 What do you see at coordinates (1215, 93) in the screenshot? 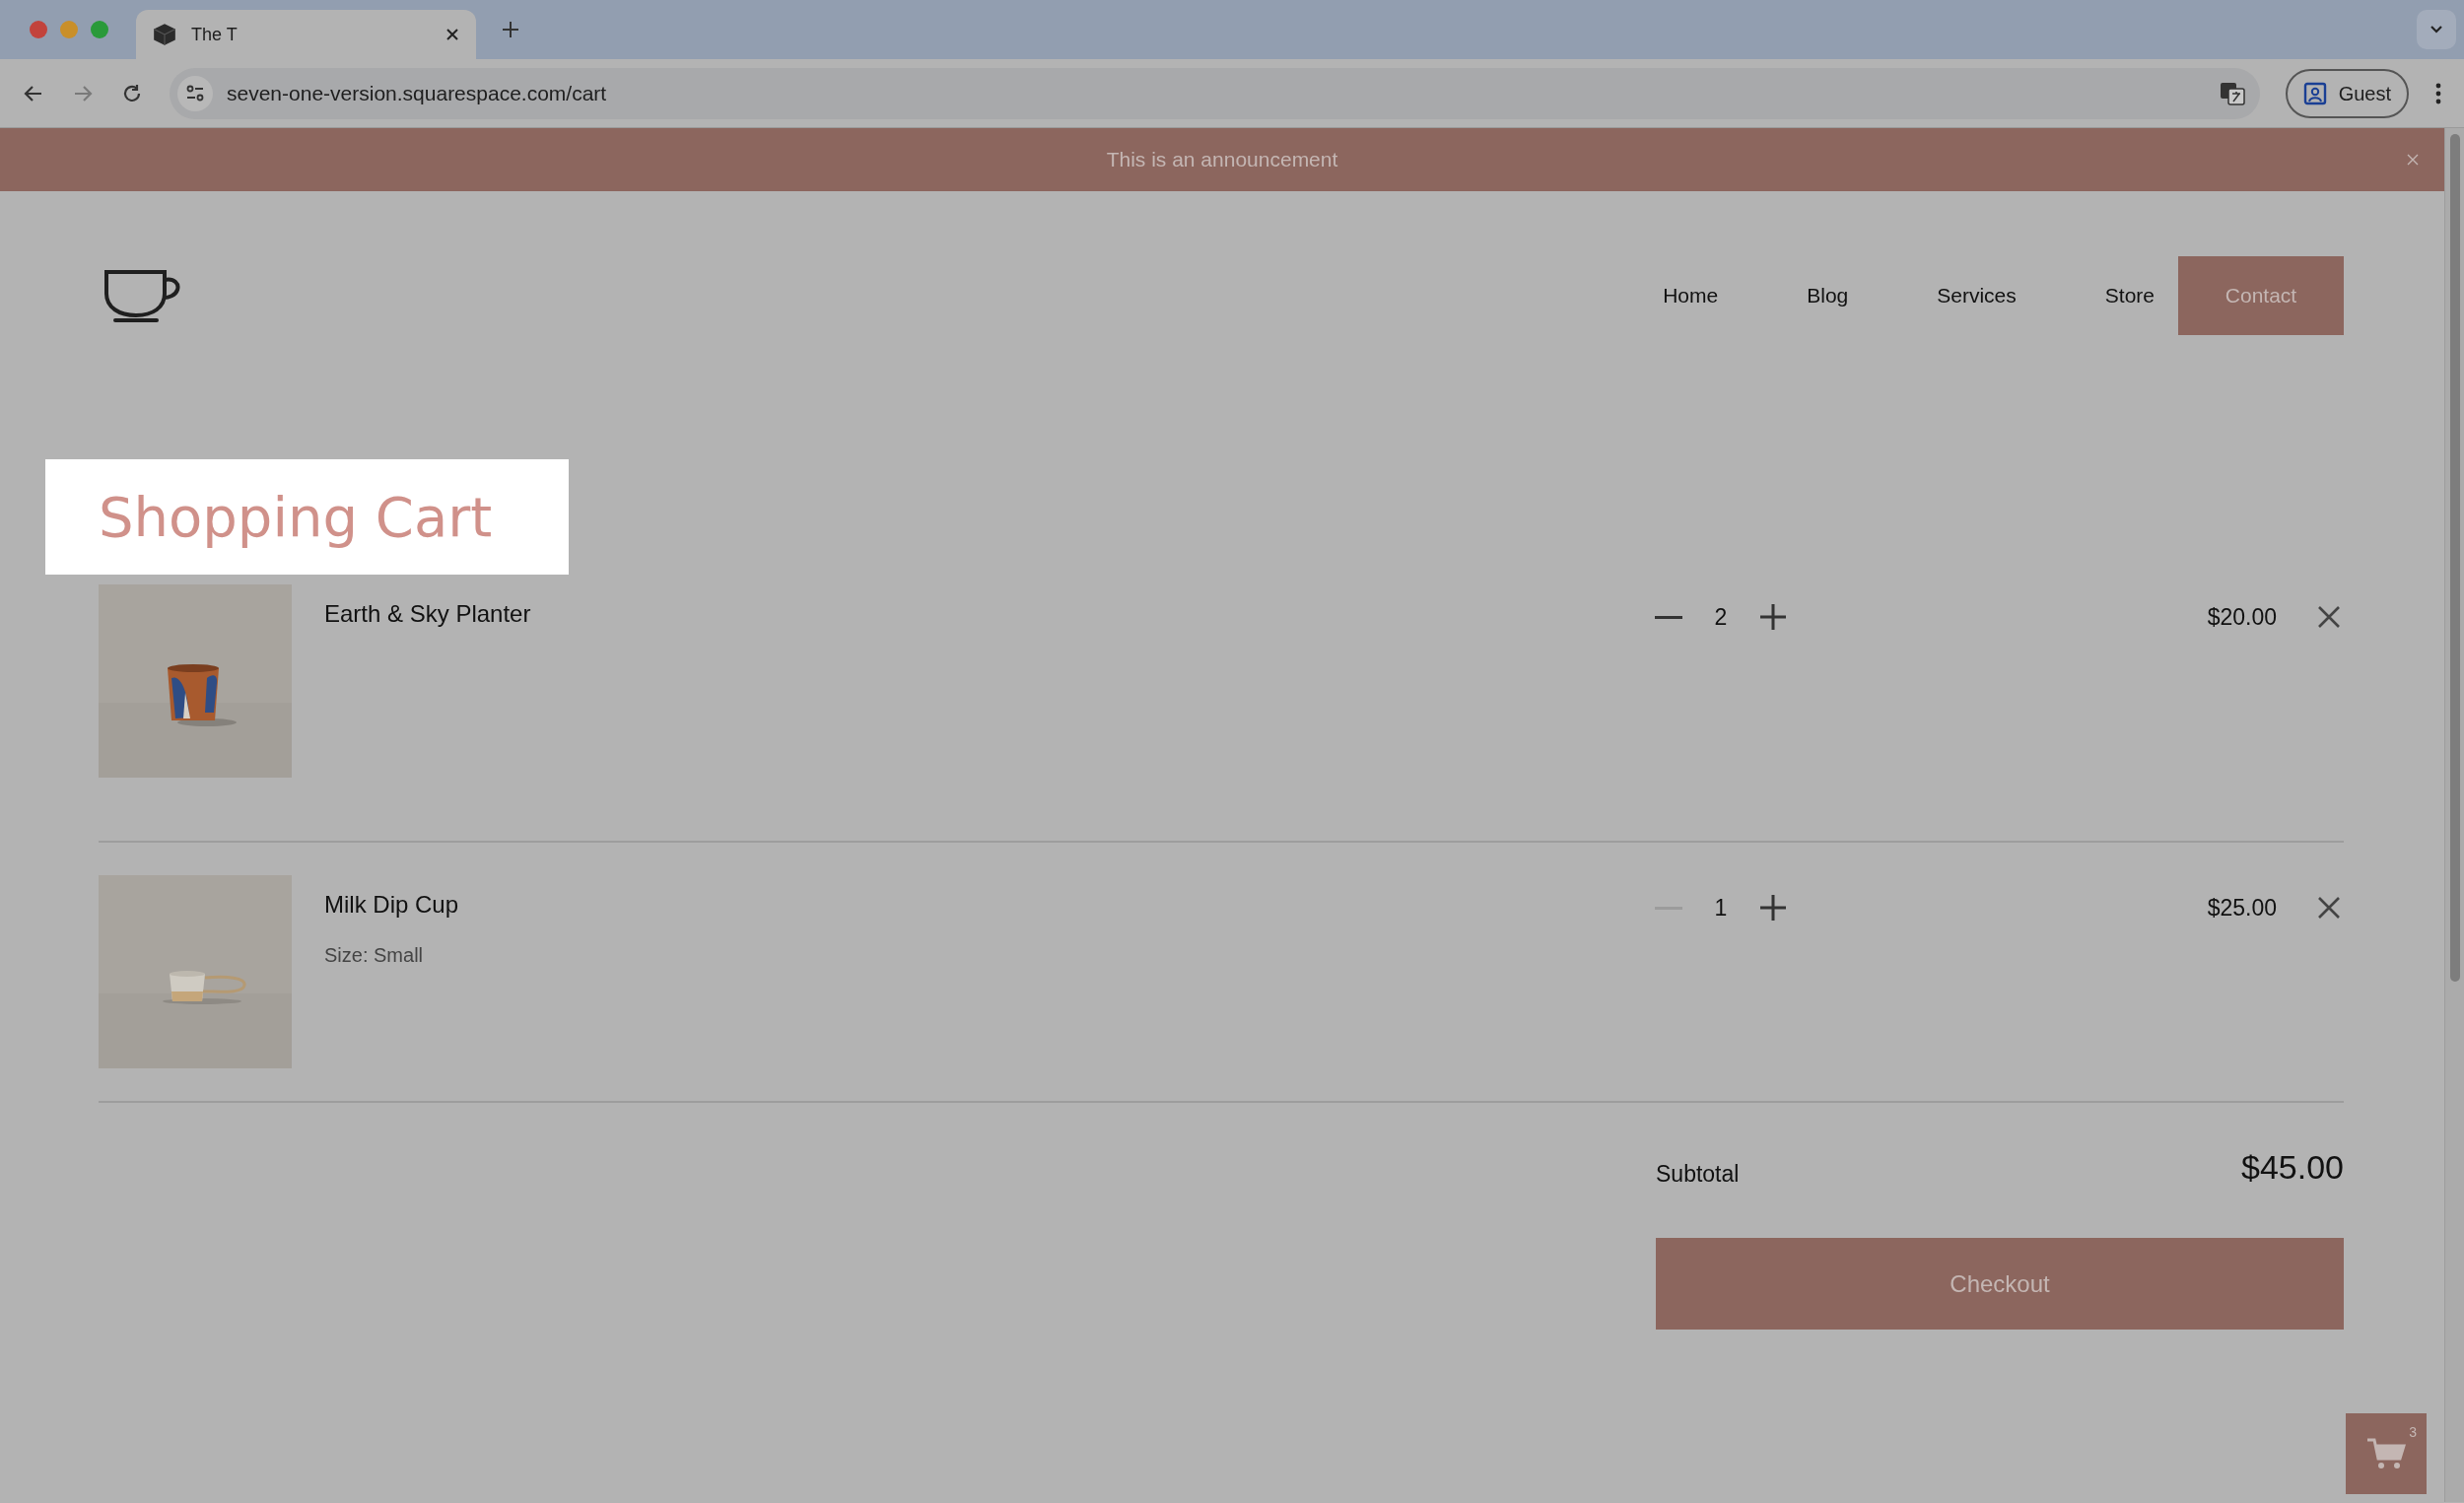
I see `address-bar: seven-one-version.squarespace.com/cart` at bounding box center [1215, 93].